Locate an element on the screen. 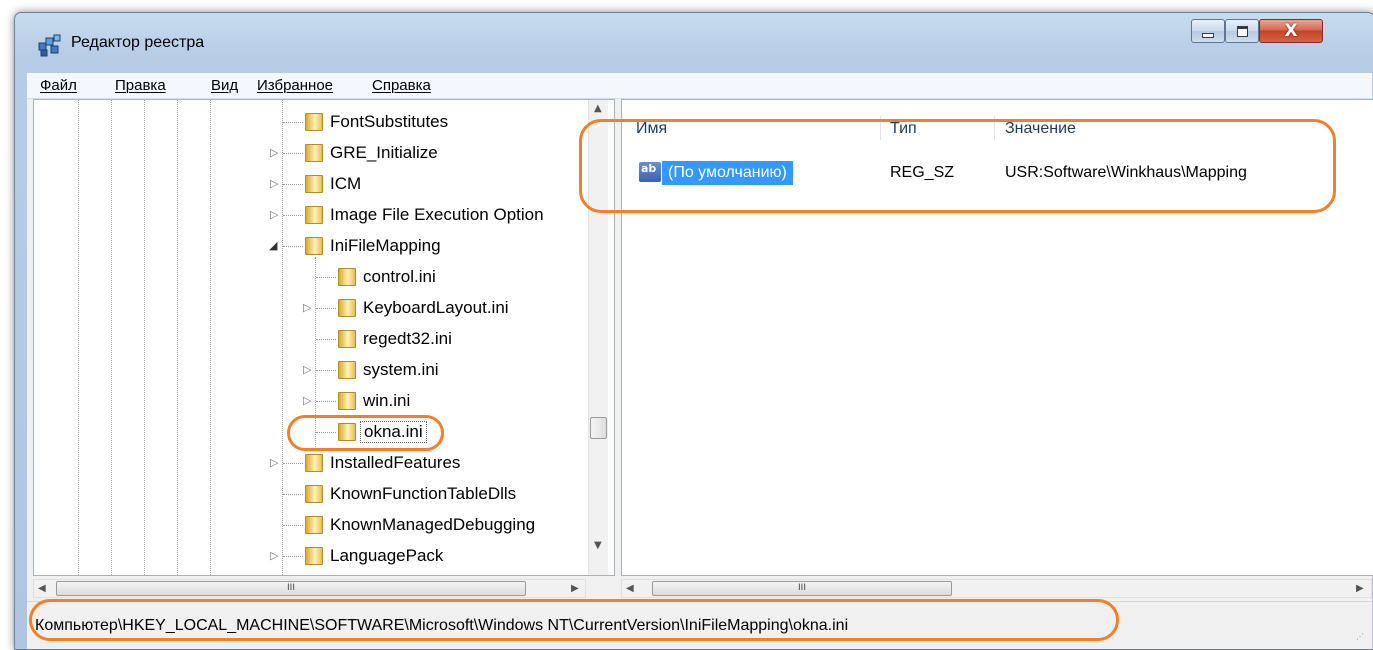 Image resolution: width=1373 pixels, height=650 pixels. menu-favorites: Избранное is located at coordinates (295, 85).